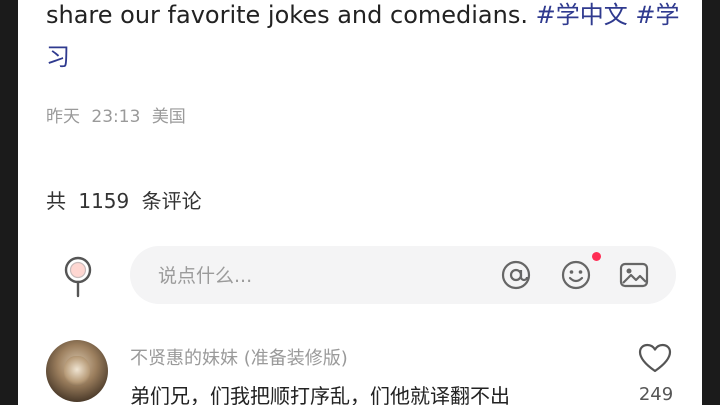  I want to click on post-date: 昨天, so click(63, 117).